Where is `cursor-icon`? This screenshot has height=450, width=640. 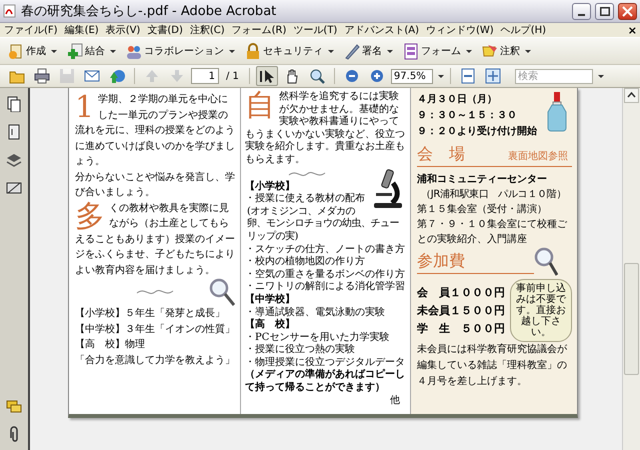 cursor-icon is located at coordinates (266, 76).